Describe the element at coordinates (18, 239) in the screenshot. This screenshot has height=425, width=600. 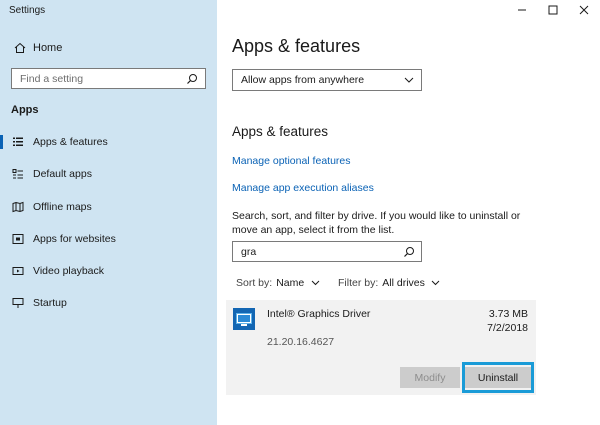
I see `apps-websites-icon` at that location.